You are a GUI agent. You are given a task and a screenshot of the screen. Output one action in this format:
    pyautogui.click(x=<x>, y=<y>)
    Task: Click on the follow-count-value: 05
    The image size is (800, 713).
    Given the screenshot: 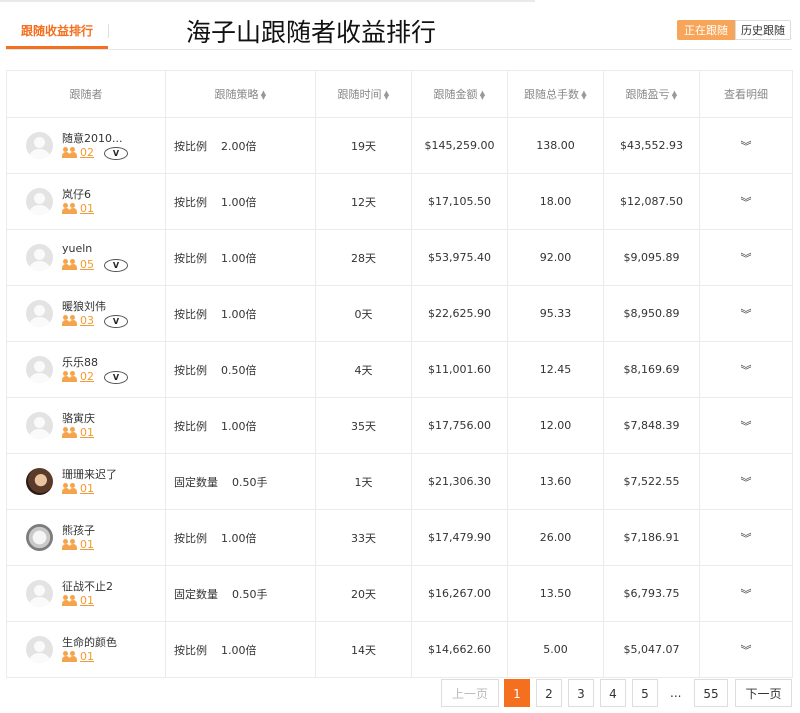 What is the action you would take?
    pyautogui.click(x=87, y=264)
    